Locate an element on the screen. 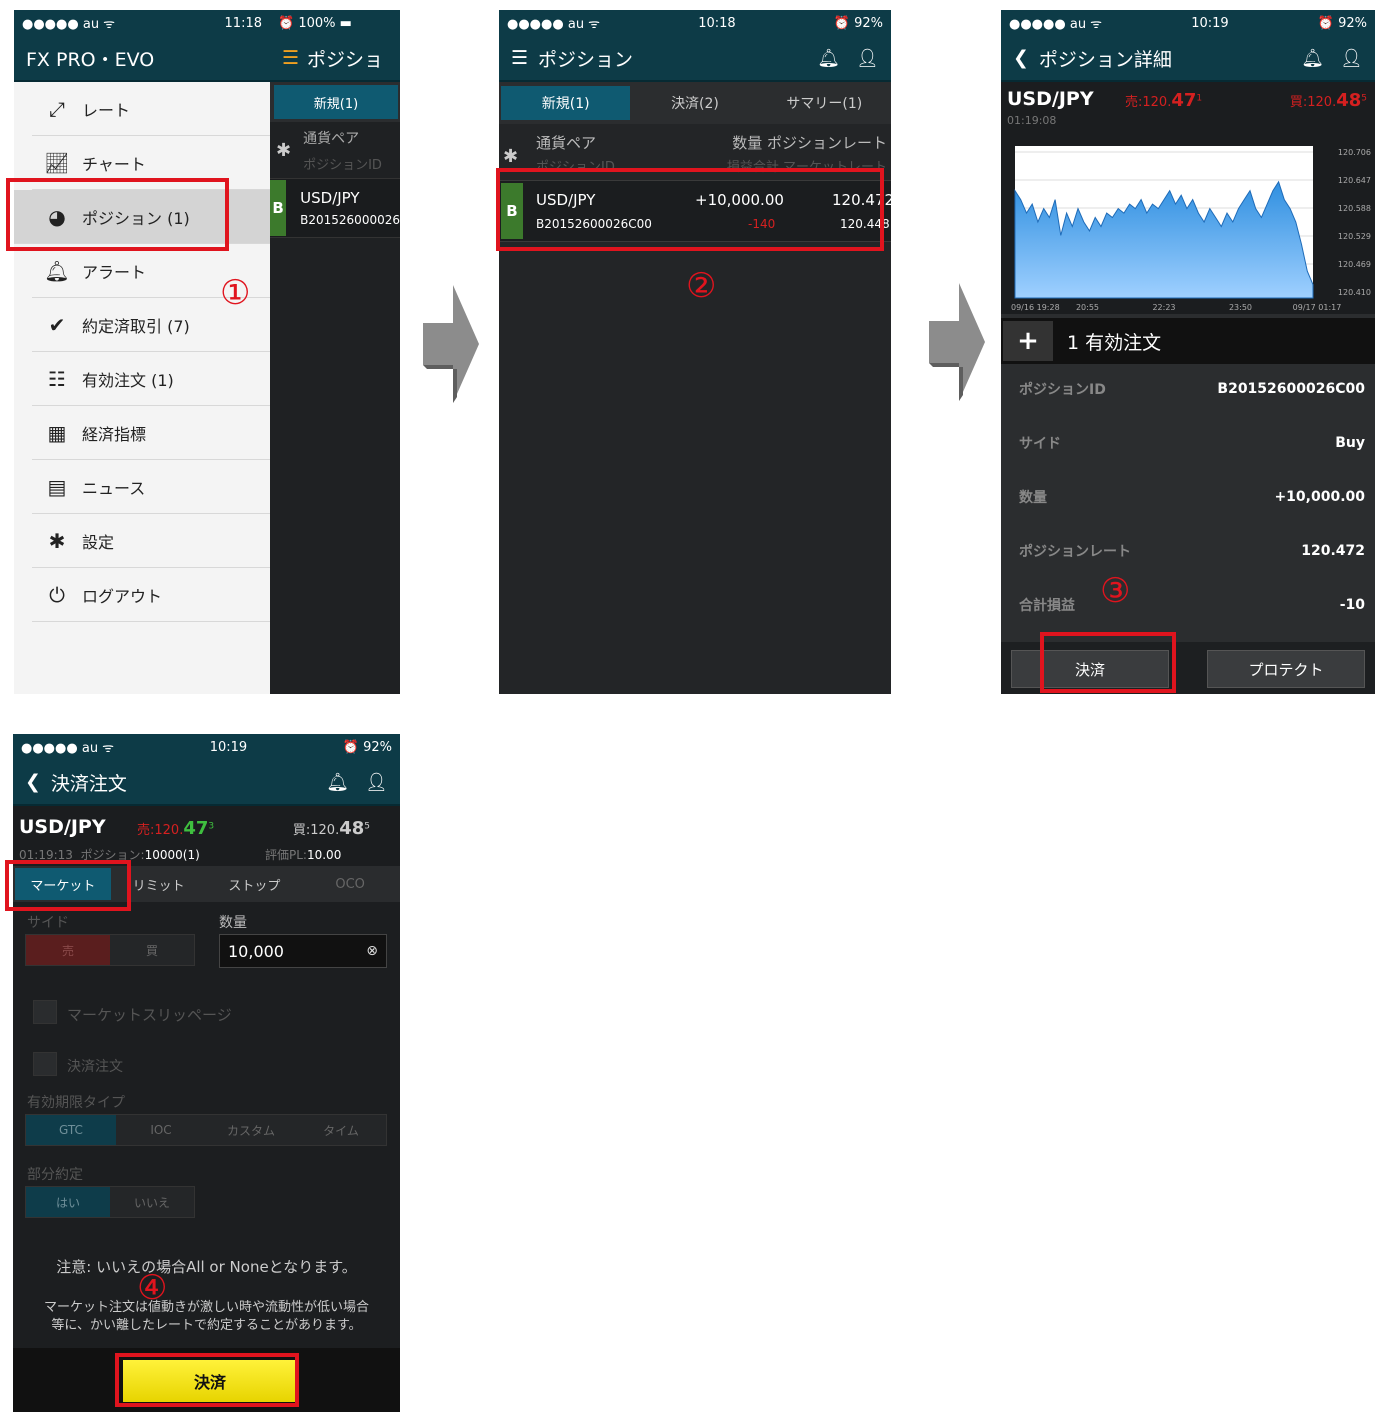 The image size is (1375, 1412). protect-button: プロテクト is located at coordinates (1286, 669).